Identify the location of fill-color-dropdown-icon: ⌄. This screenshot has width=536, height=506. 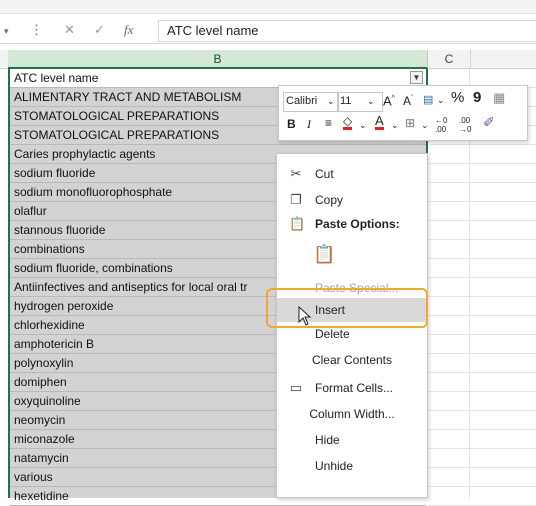
(363, 125).